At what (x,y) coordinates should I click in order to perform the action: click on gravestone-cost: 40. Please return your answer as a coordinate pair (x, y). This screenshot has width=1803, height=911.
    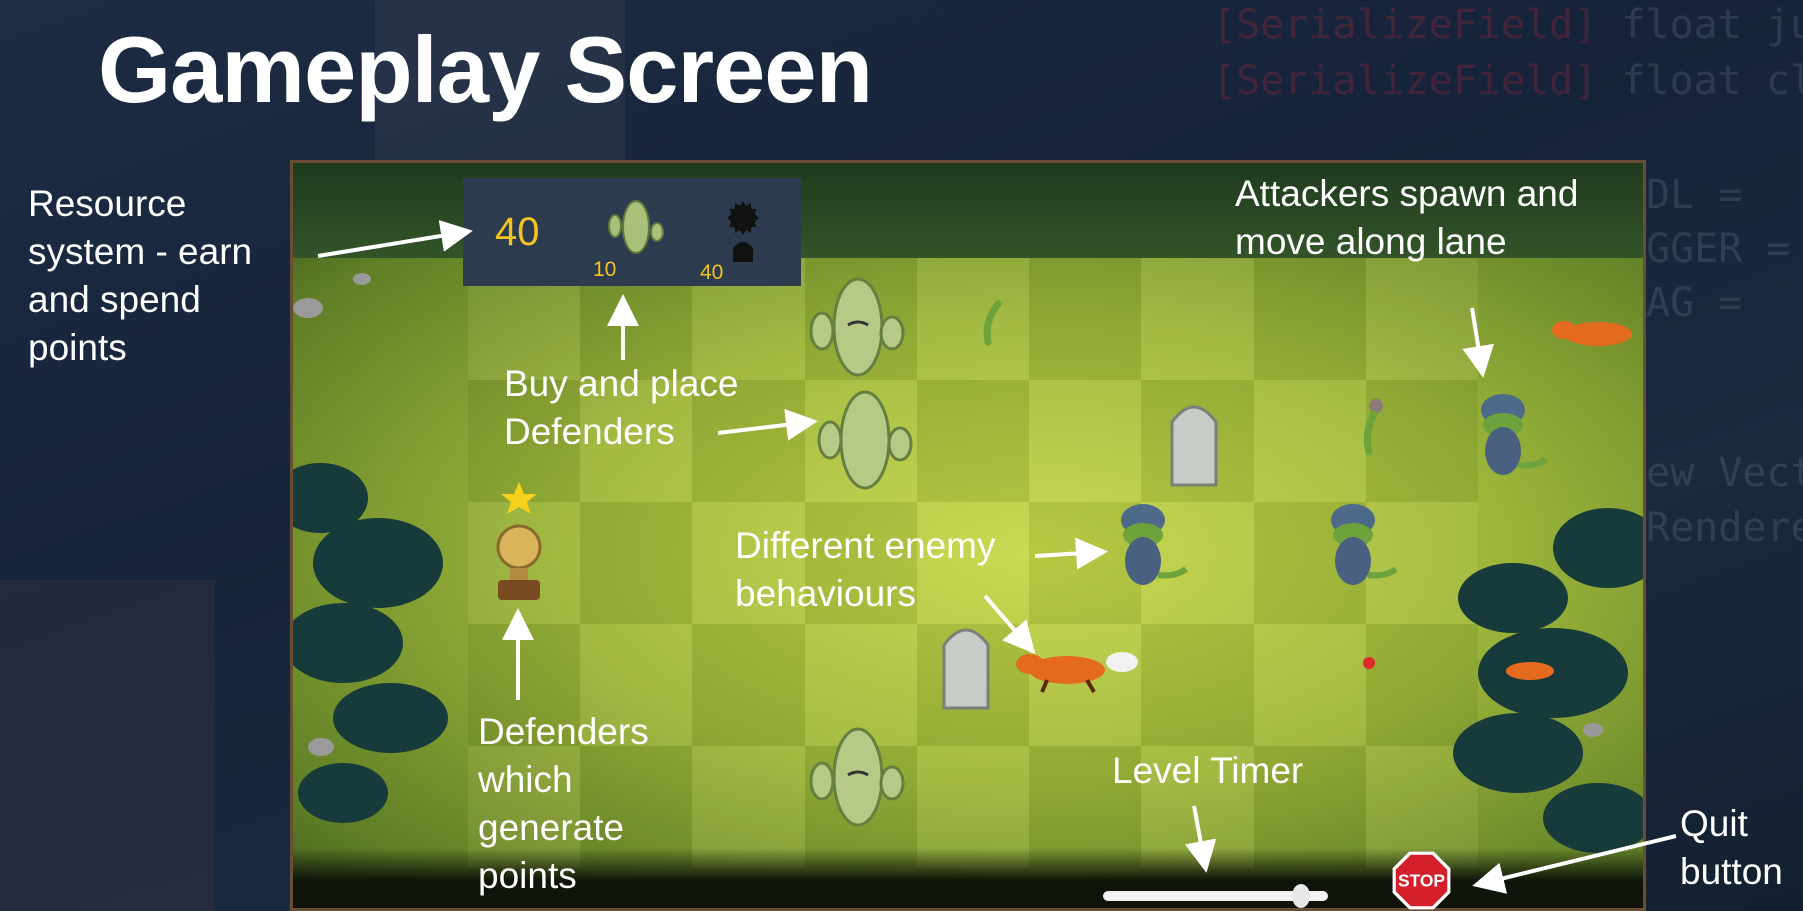
    Looking at the image, I should click on (712, 272).